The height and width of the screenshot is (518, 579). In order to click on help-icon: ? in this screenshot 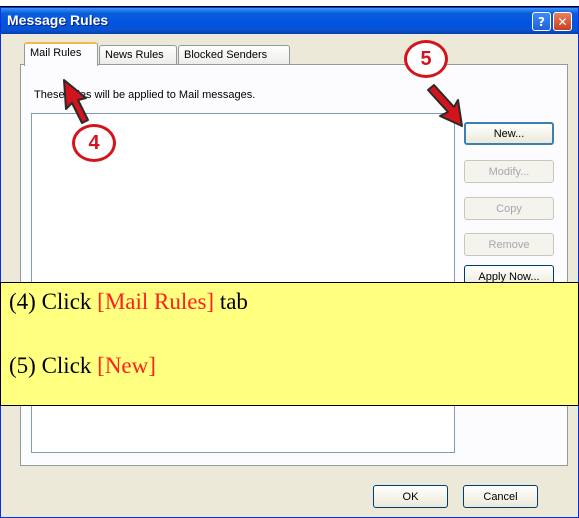, I will do `click(541, 21)`.